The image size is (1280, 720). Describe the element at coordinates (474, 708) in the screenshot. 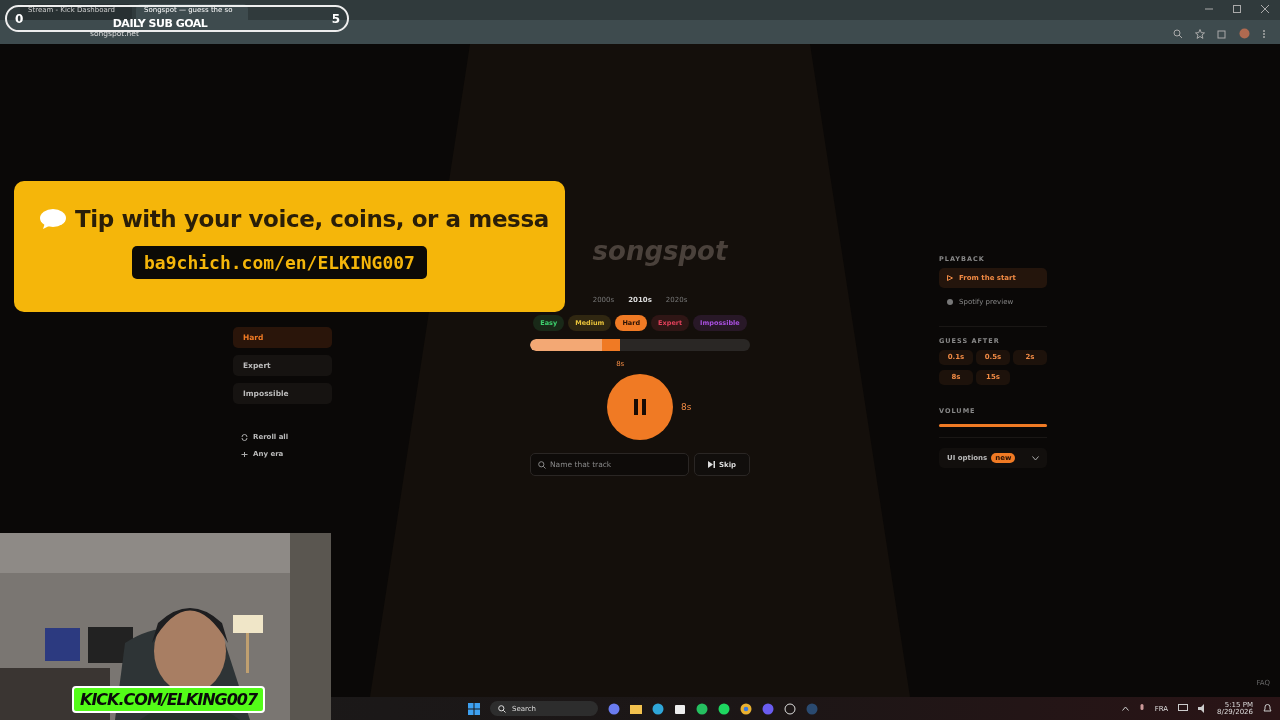

I see `windows-icon` at that location.